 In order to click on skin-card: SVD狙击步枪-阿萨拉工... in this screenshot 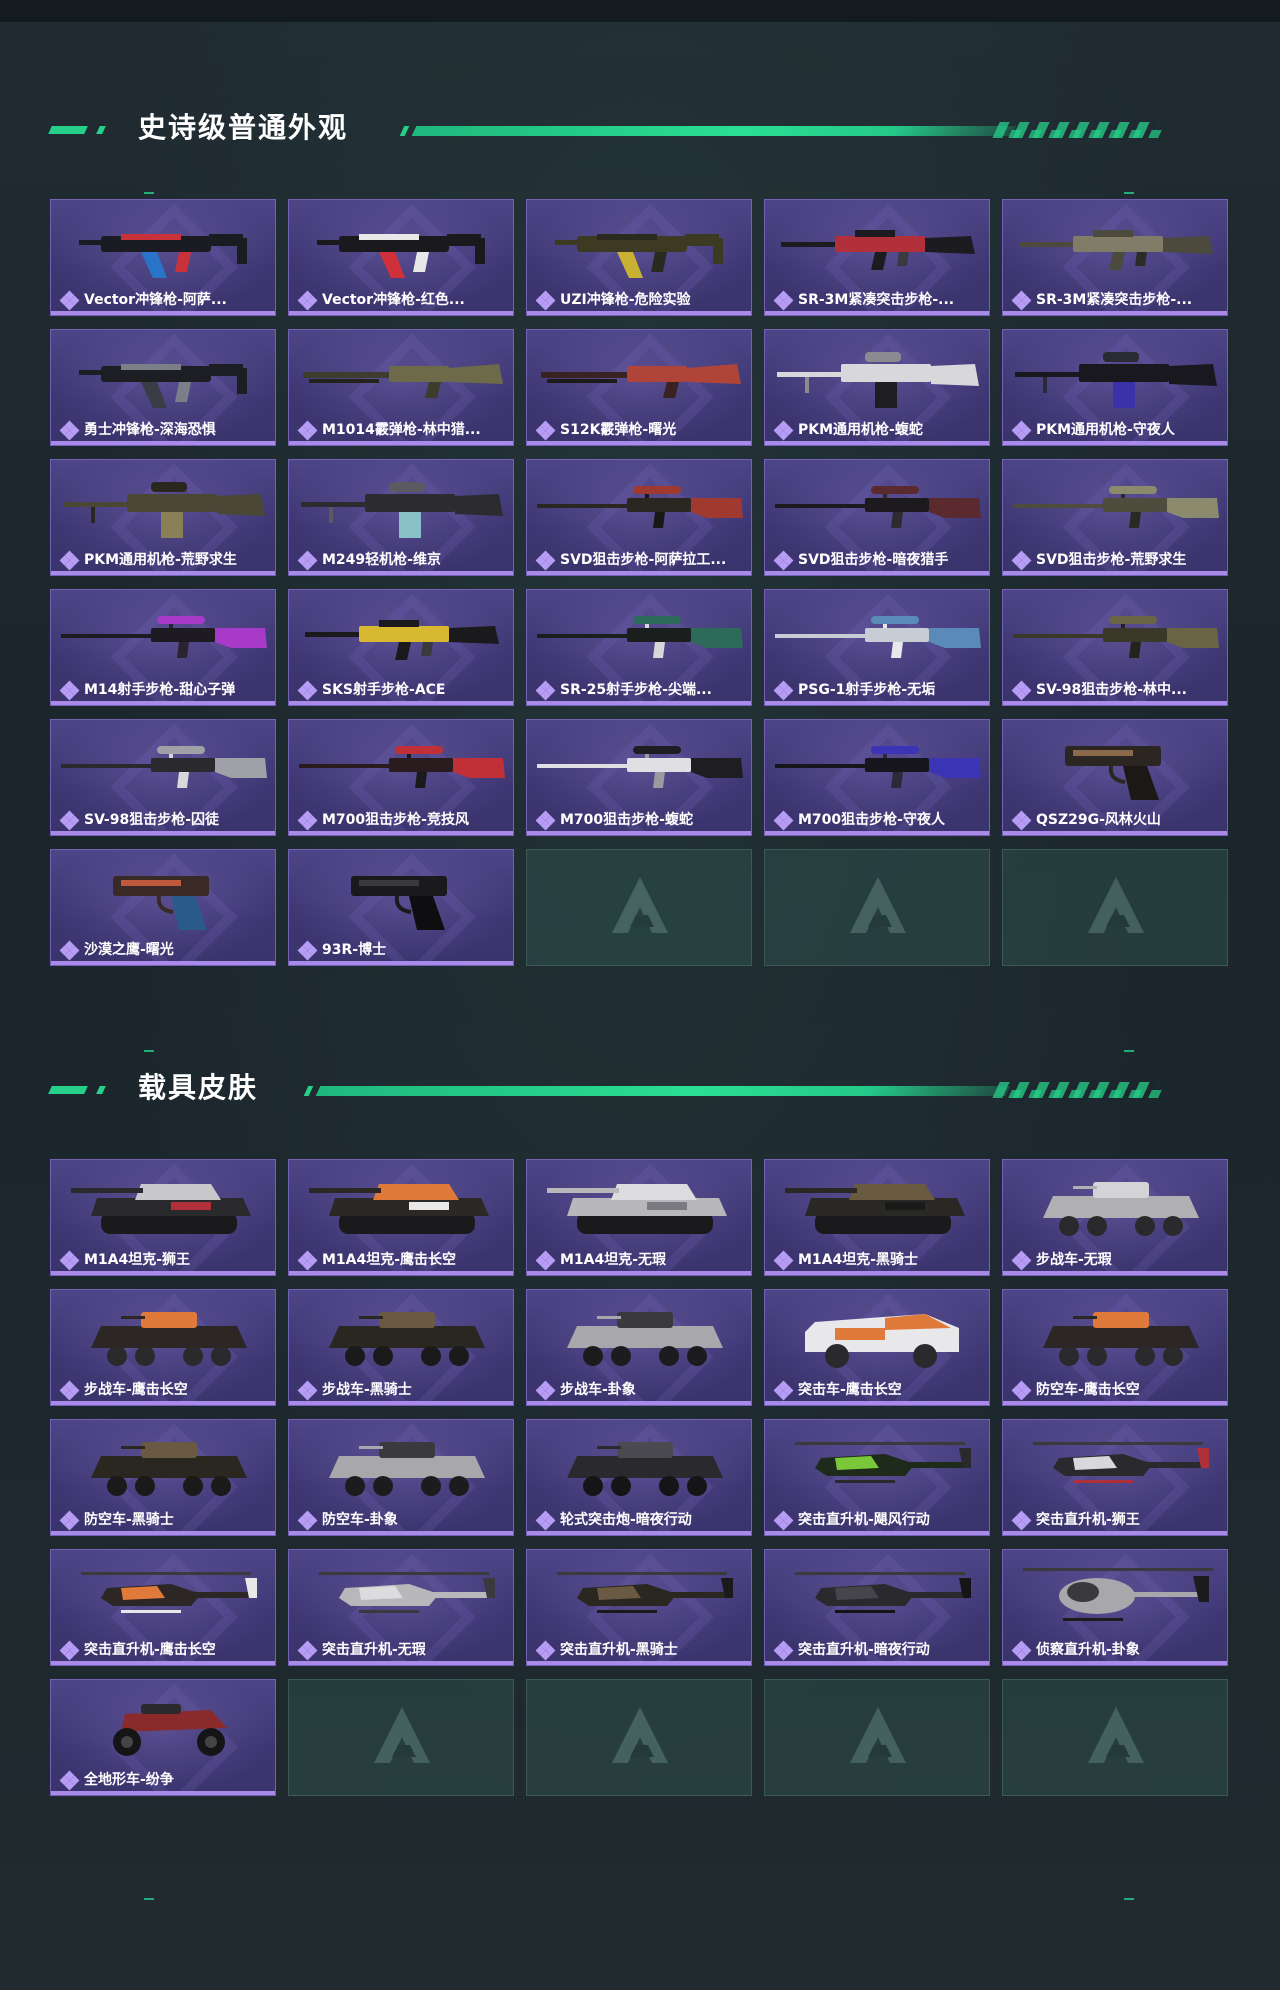, I will do `click(639, 517)`.